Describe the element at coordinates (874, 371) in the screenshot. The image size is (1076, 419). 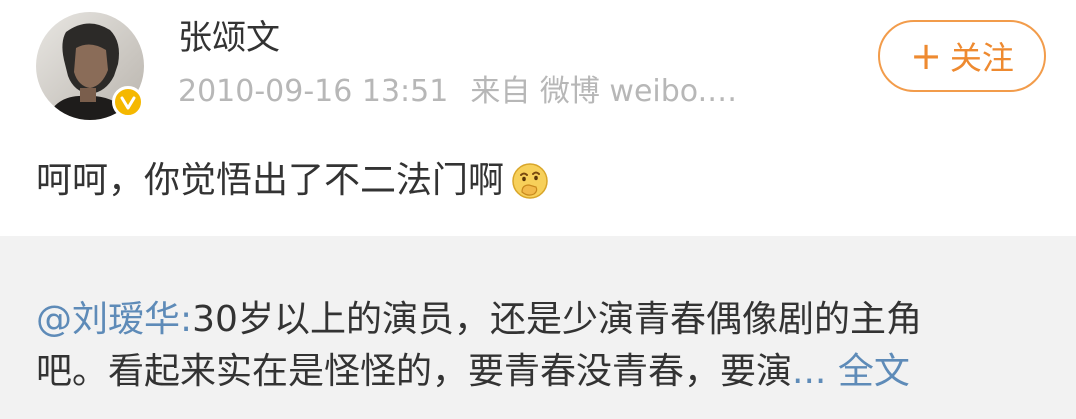
I see `expand-full-text-link: 全文` at that location.